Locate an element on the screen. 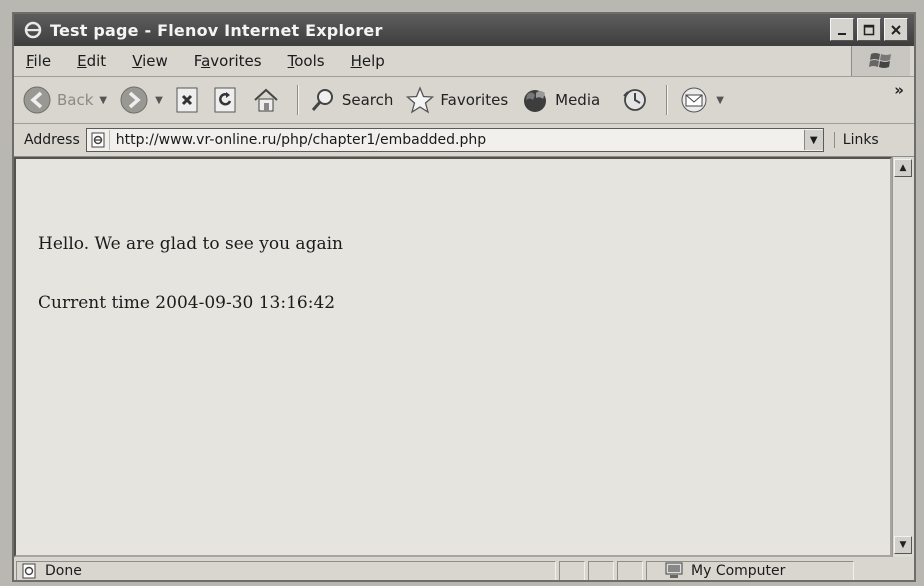 Image resolution: width=924 pixels, height=586 pixels. menu-bar: File Edit View Favorites Tools Help is located at coordinates (464, 61).